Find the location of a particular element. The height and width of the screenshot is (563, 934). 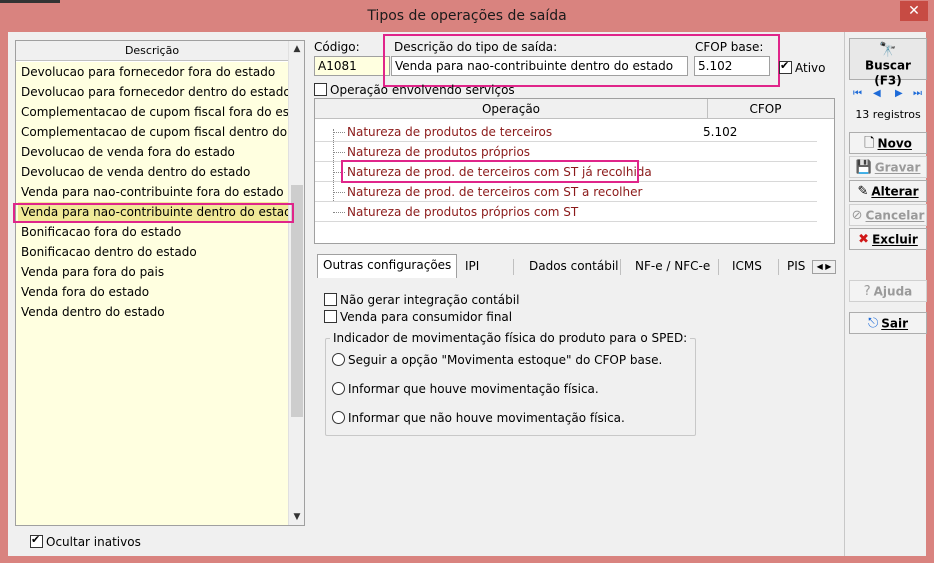

sair-button: ⎋ Sair is located at coordinates (888, 323).